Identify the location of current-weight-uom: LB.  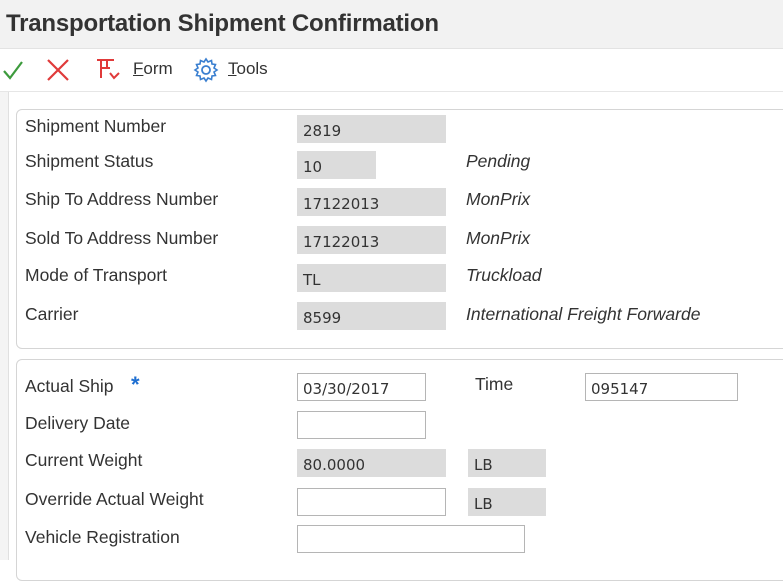
(507, 463).